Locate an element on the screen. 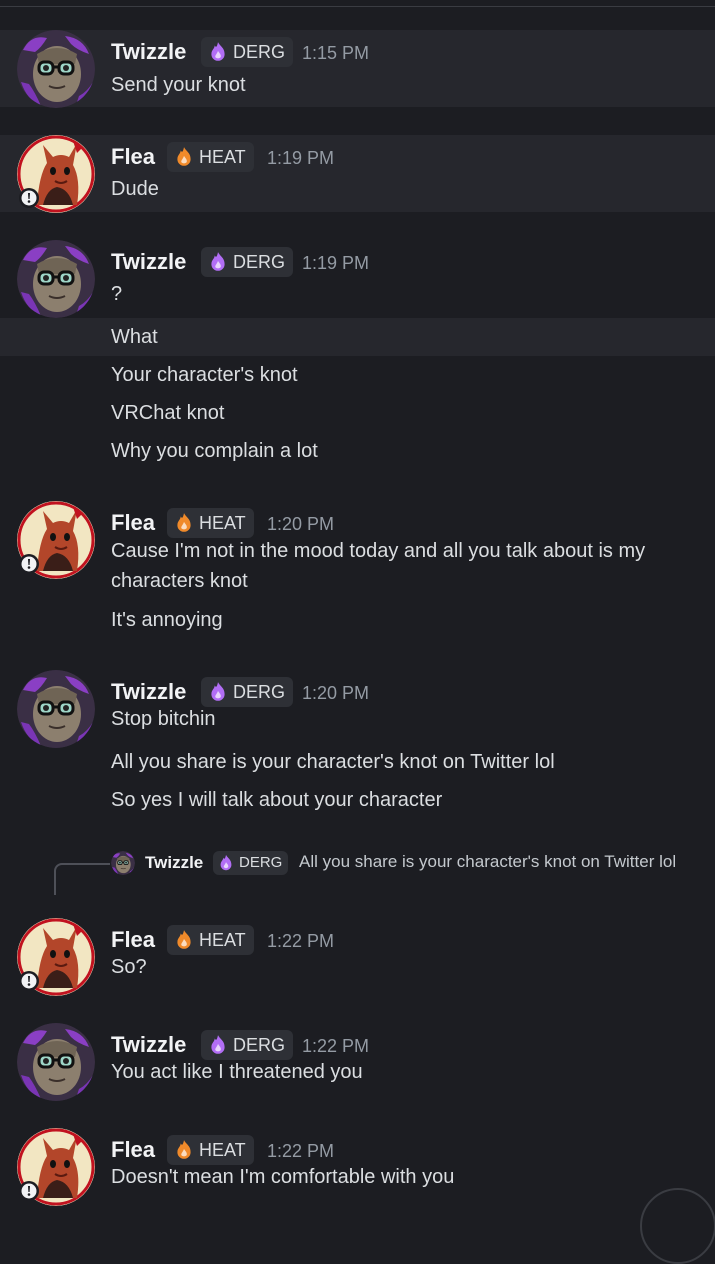 This screenshot has width=715, height=1264. message-text: You act like I threatened you is located at coordinates (237, 1072).